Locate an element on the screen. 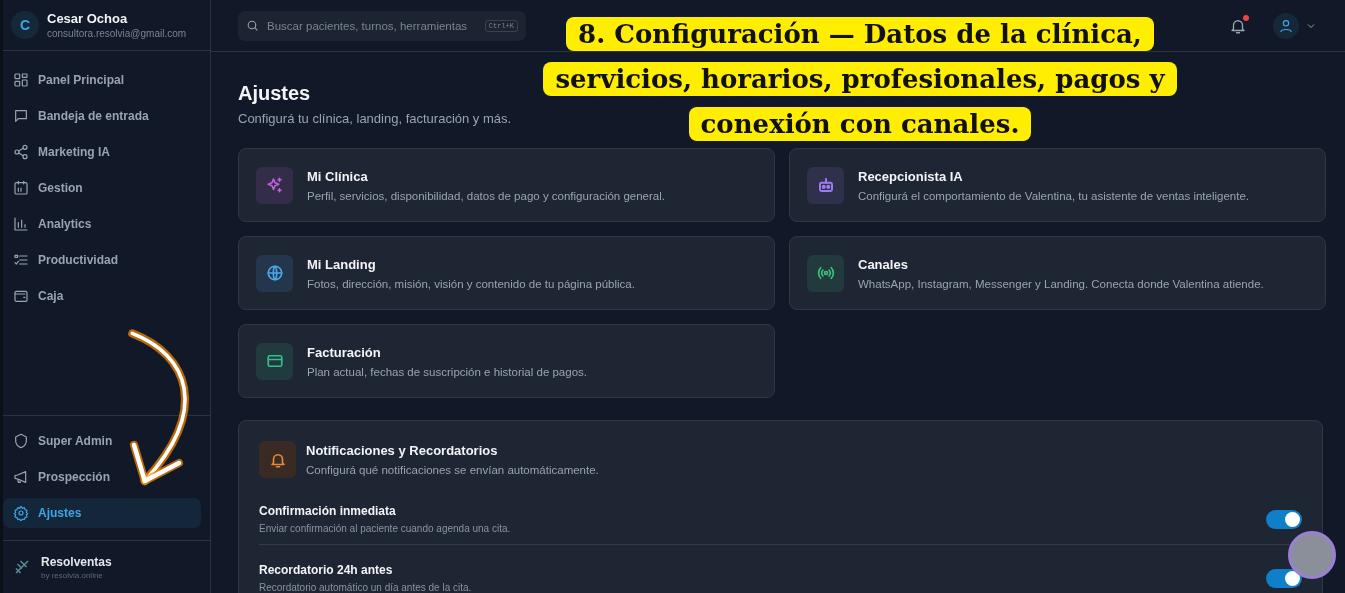  search-icon is located at coordinates (252, 25).